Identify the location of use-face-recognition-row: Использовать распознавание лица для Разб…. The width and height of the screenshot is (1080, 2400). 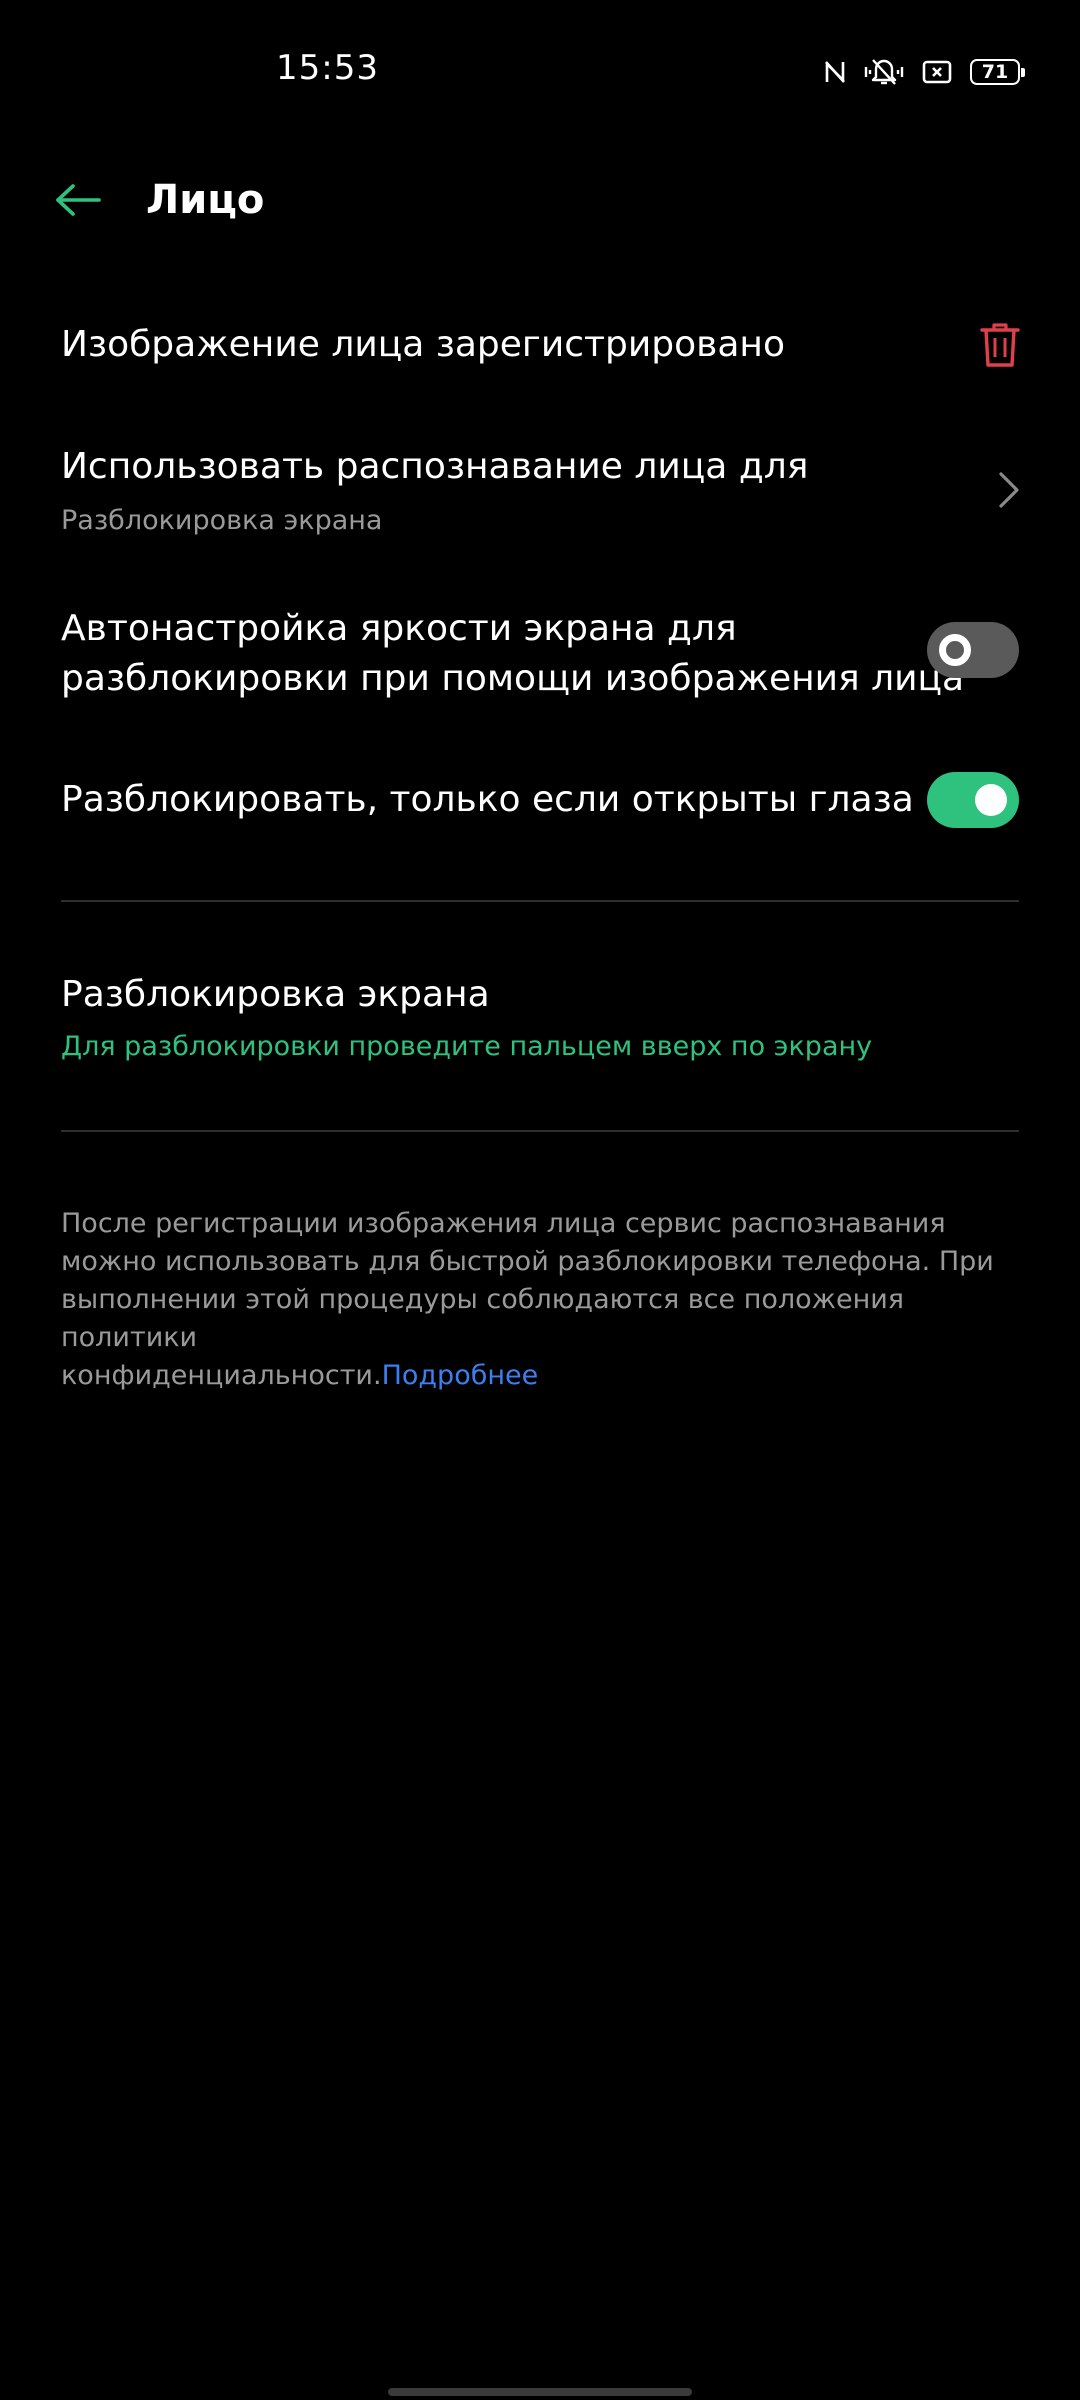
(540, 485).